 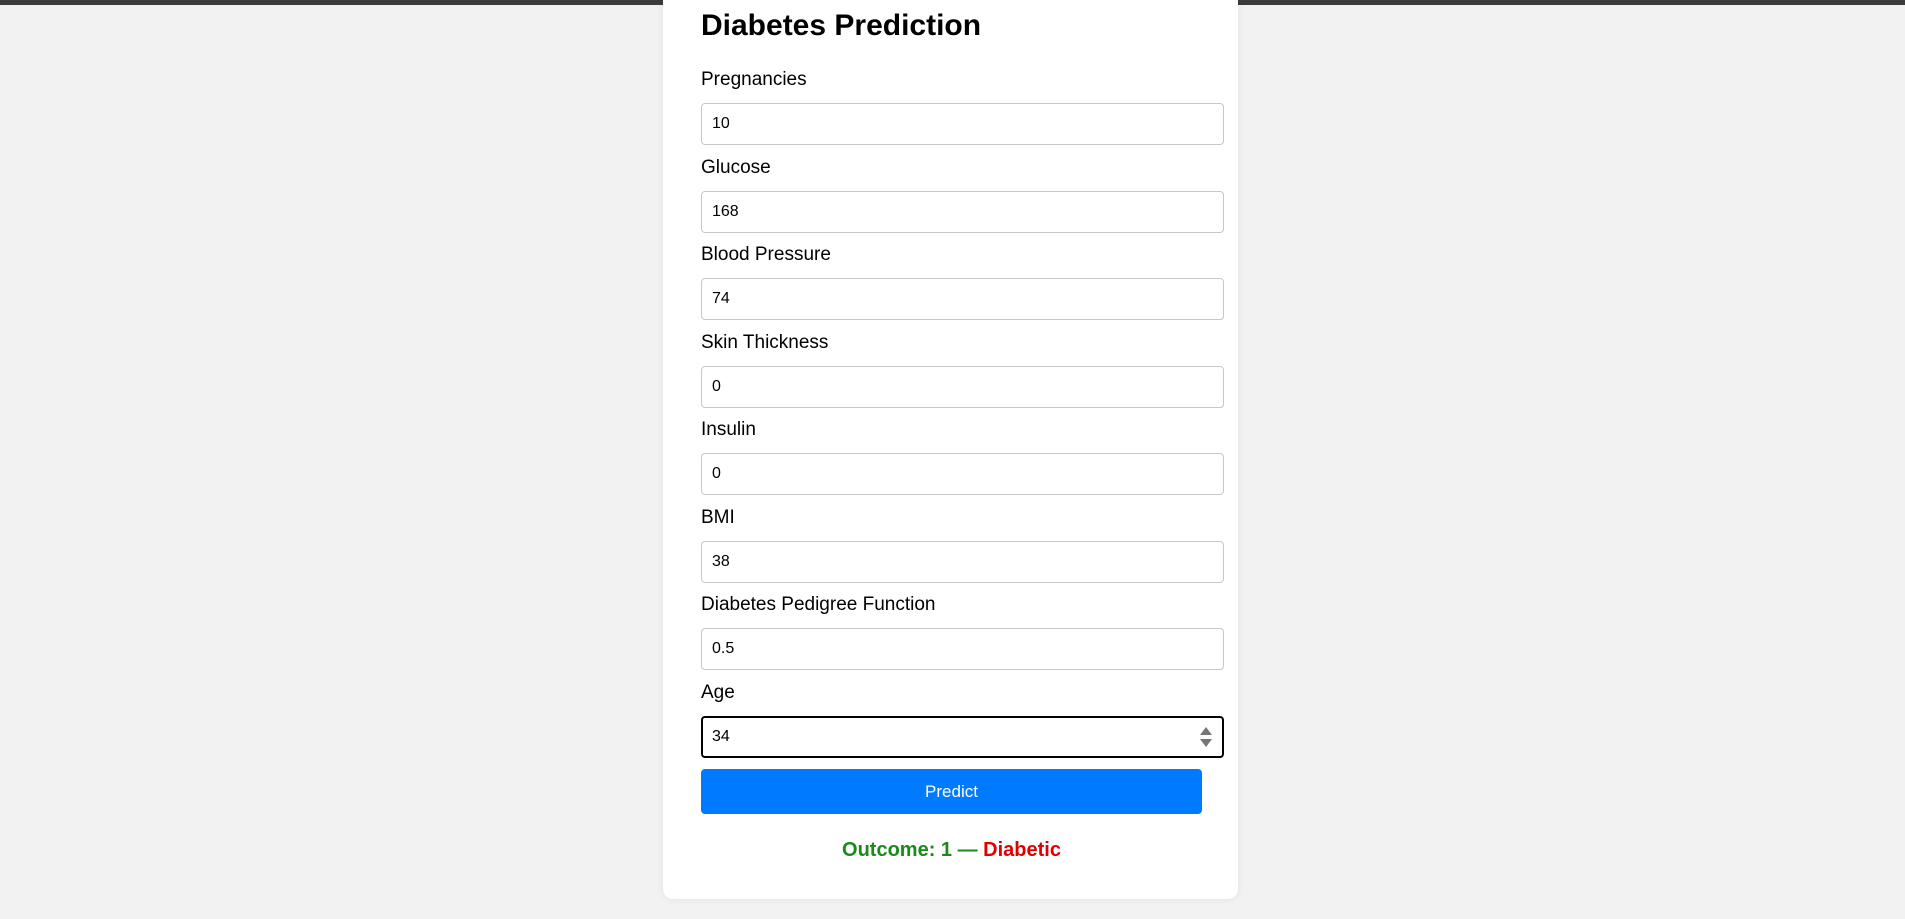 I want to click on skin-thickness-input, so click(x=962, y=387).